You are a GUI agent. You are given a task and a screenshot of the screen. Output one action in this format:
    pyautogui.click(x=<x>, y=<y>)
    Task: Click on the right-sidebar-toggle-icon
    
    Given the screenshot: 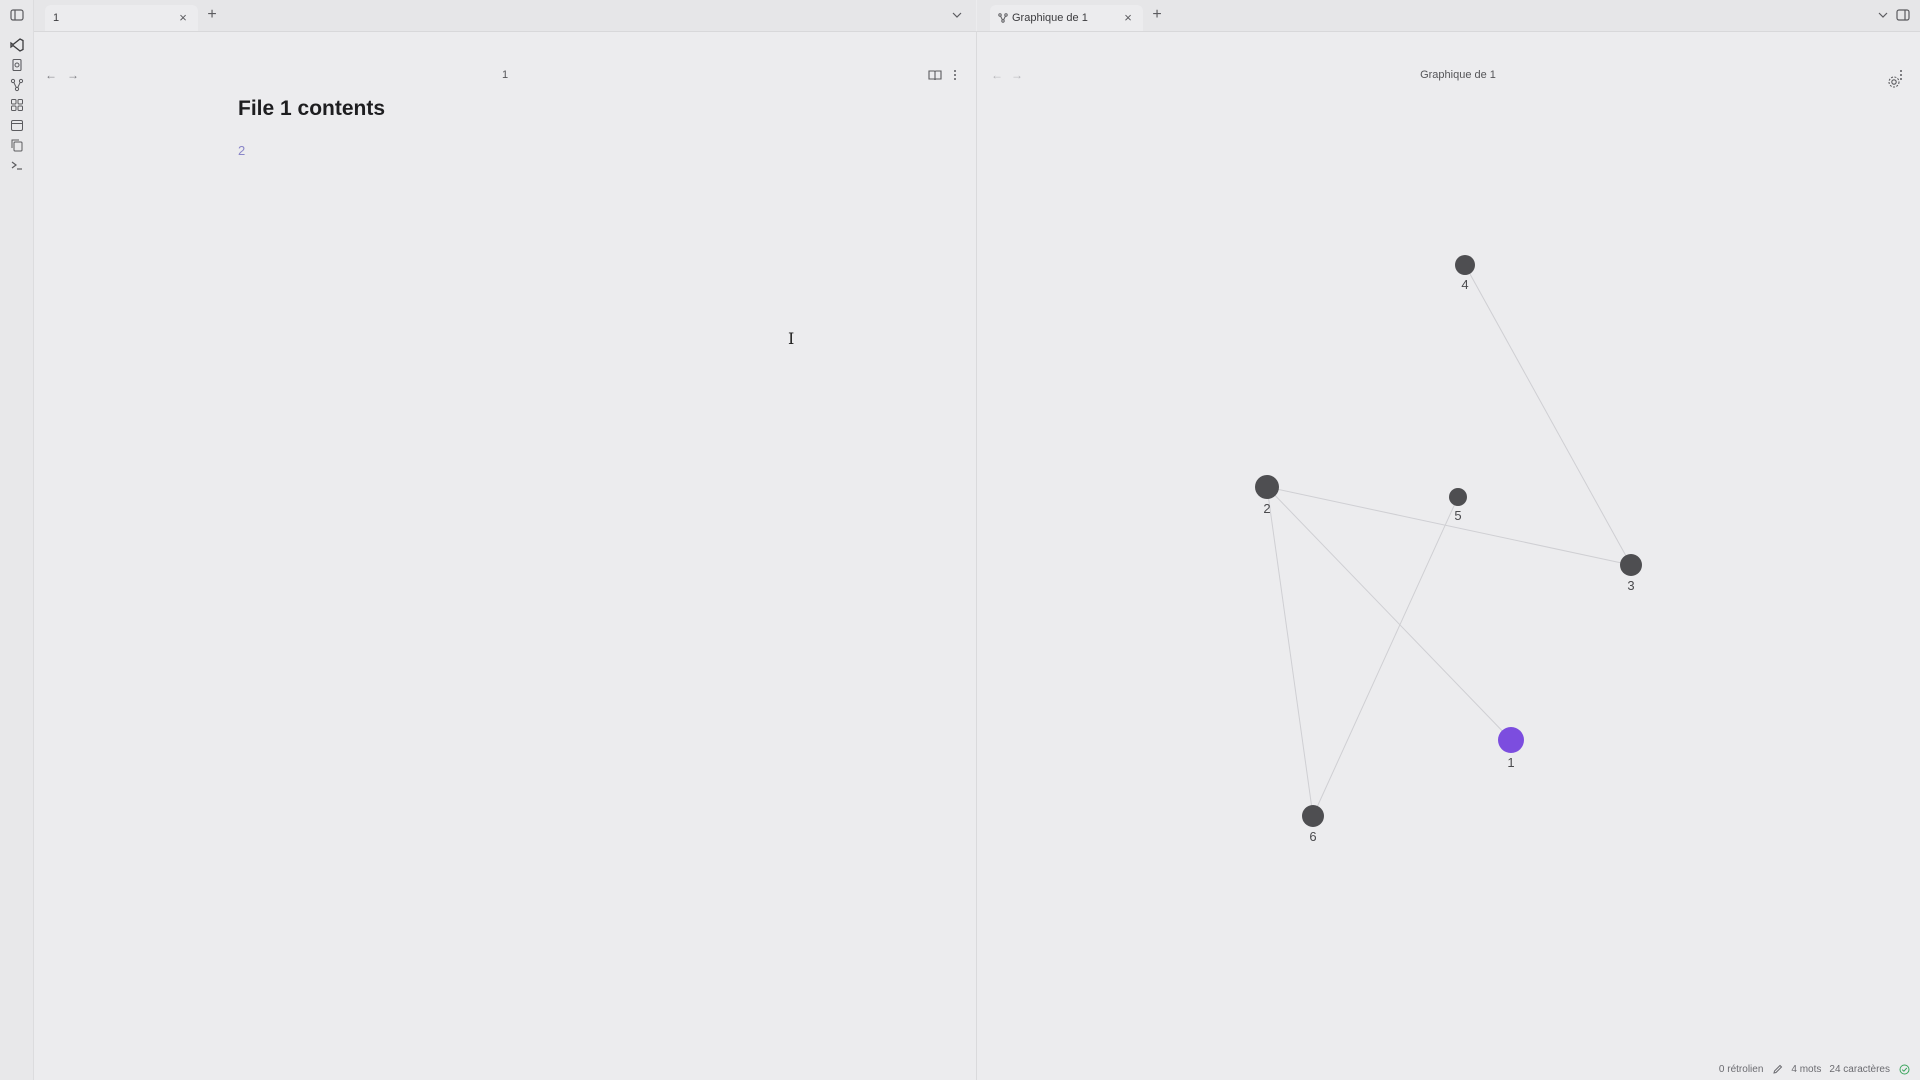 What is the action you would take?
    pyautogui.click(x=1903, y=15)
    